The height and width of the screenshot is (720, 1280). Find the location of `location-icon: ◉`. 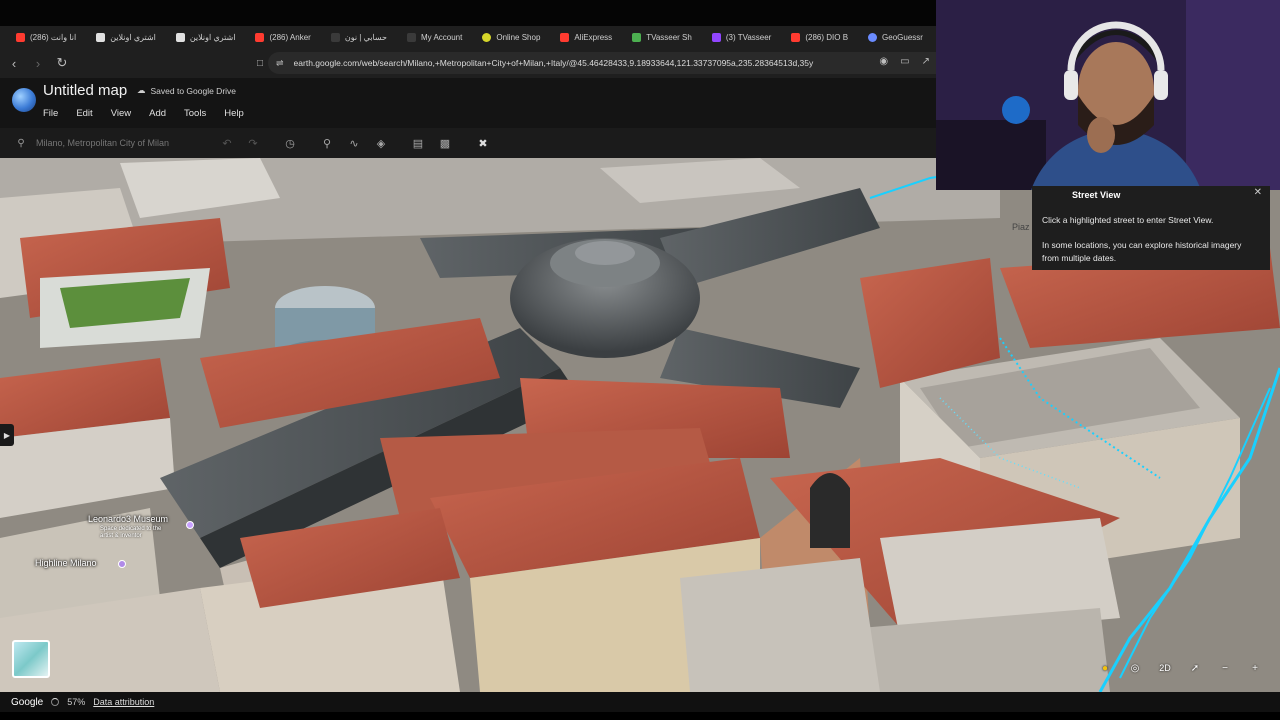

location-icon: ◉ is located at coordinates (883, 61).